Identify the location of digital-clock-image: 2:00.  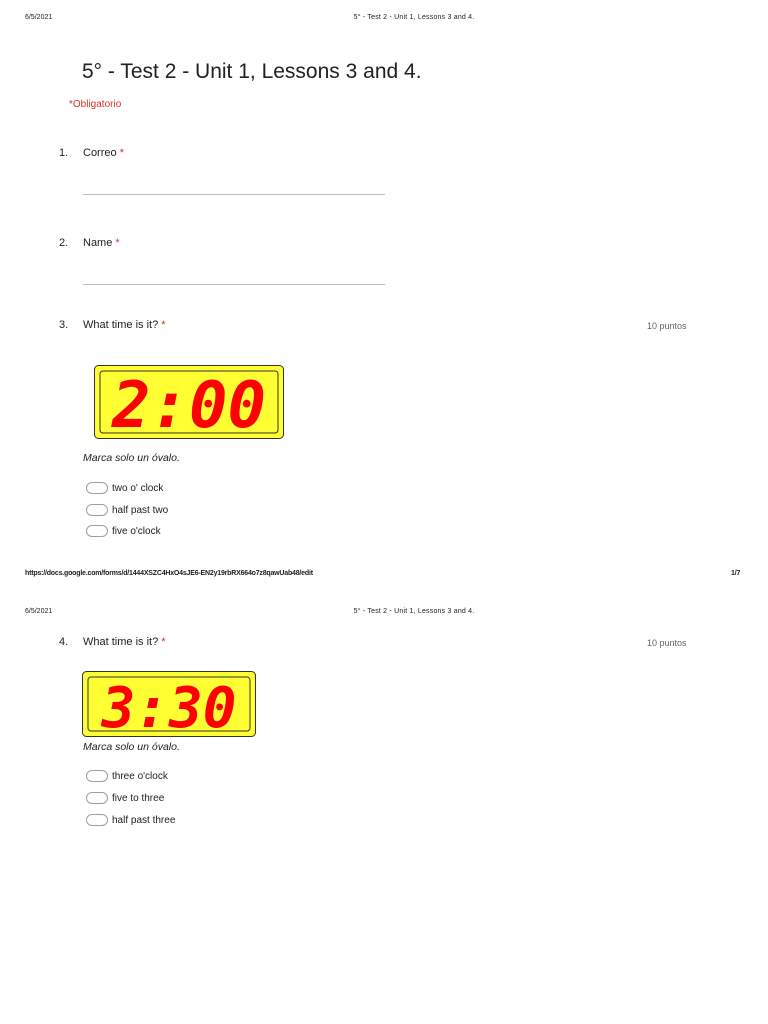
(189, 402).